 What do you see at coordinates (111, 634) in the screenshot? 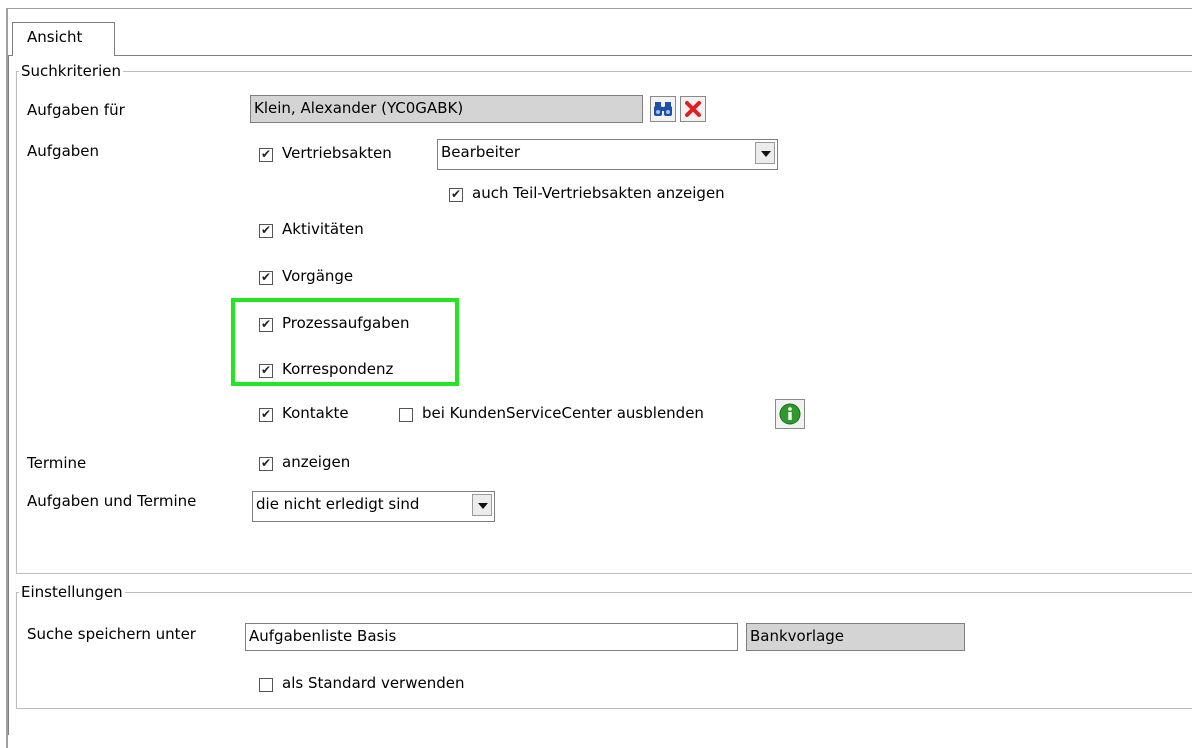
I see `suche-speichern-label: Suche speichern unter` at bounding box center [111, 634].